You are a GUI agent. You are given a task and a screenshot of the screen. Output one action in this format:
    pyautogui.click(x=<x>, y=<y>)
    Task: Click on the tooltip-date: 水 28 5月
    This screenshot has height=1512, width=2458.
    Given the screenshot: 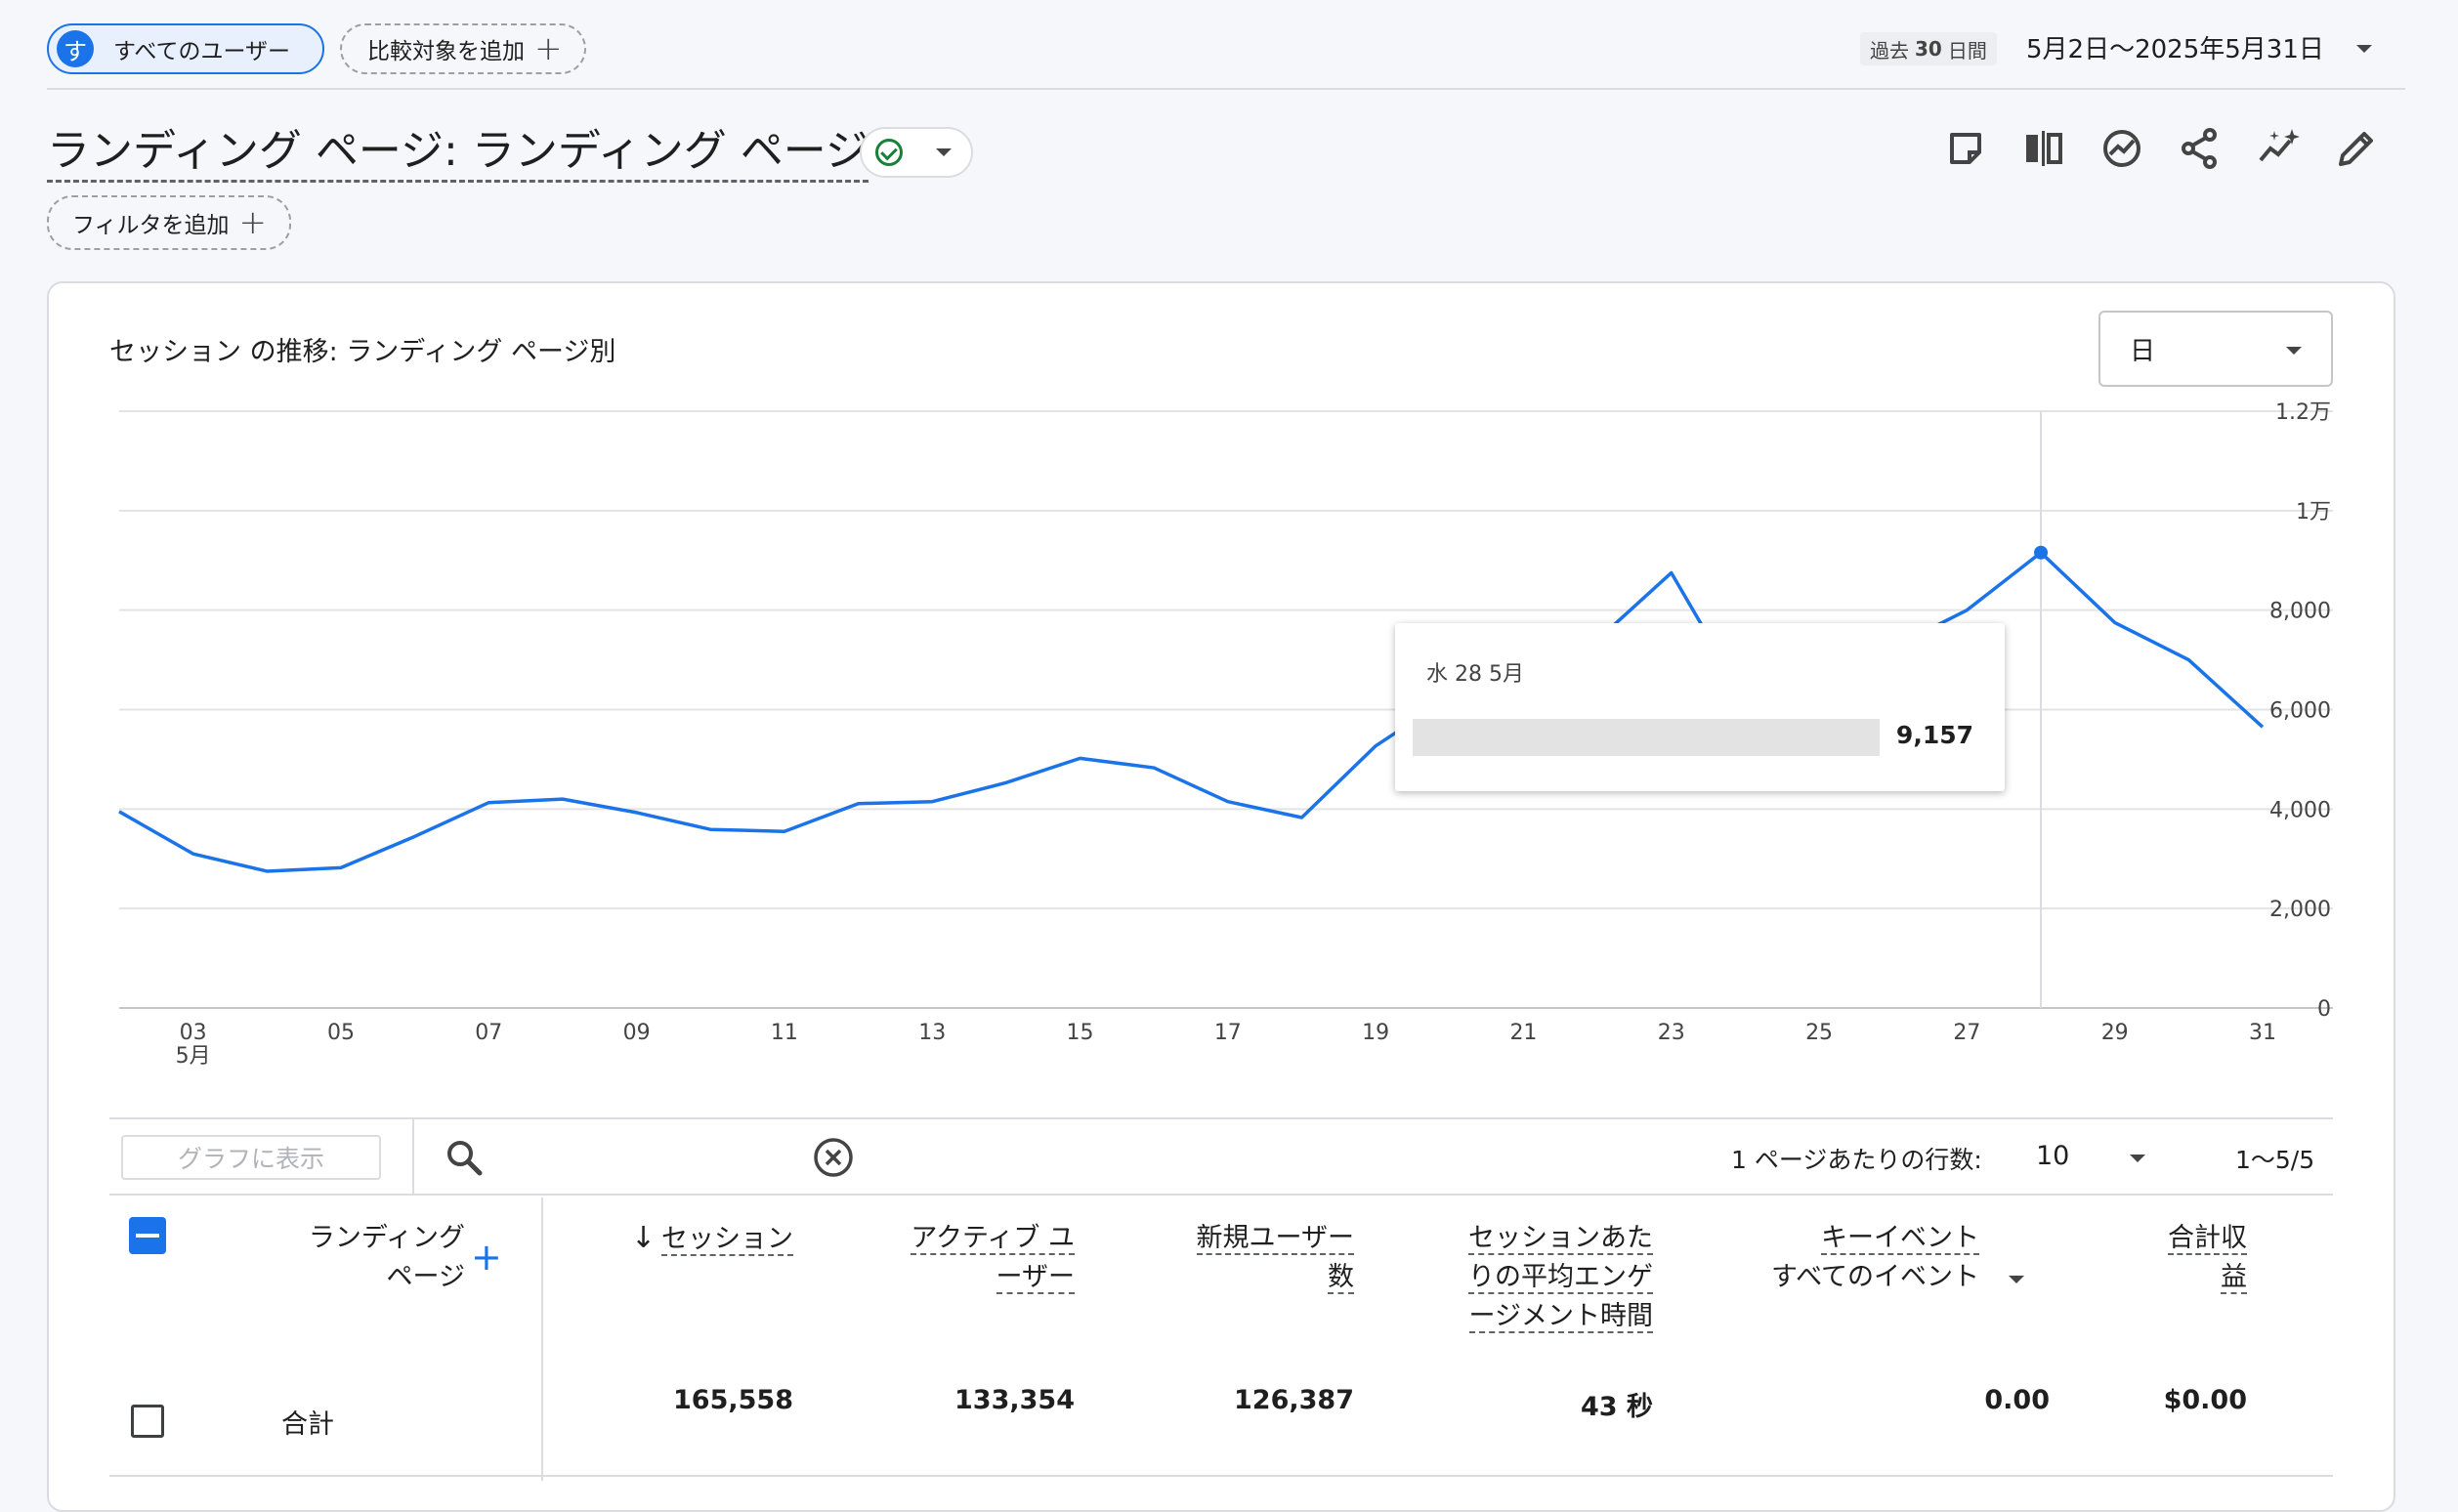 What is the action you would take?
    pyautogui.click(x=1475, y=674)
    